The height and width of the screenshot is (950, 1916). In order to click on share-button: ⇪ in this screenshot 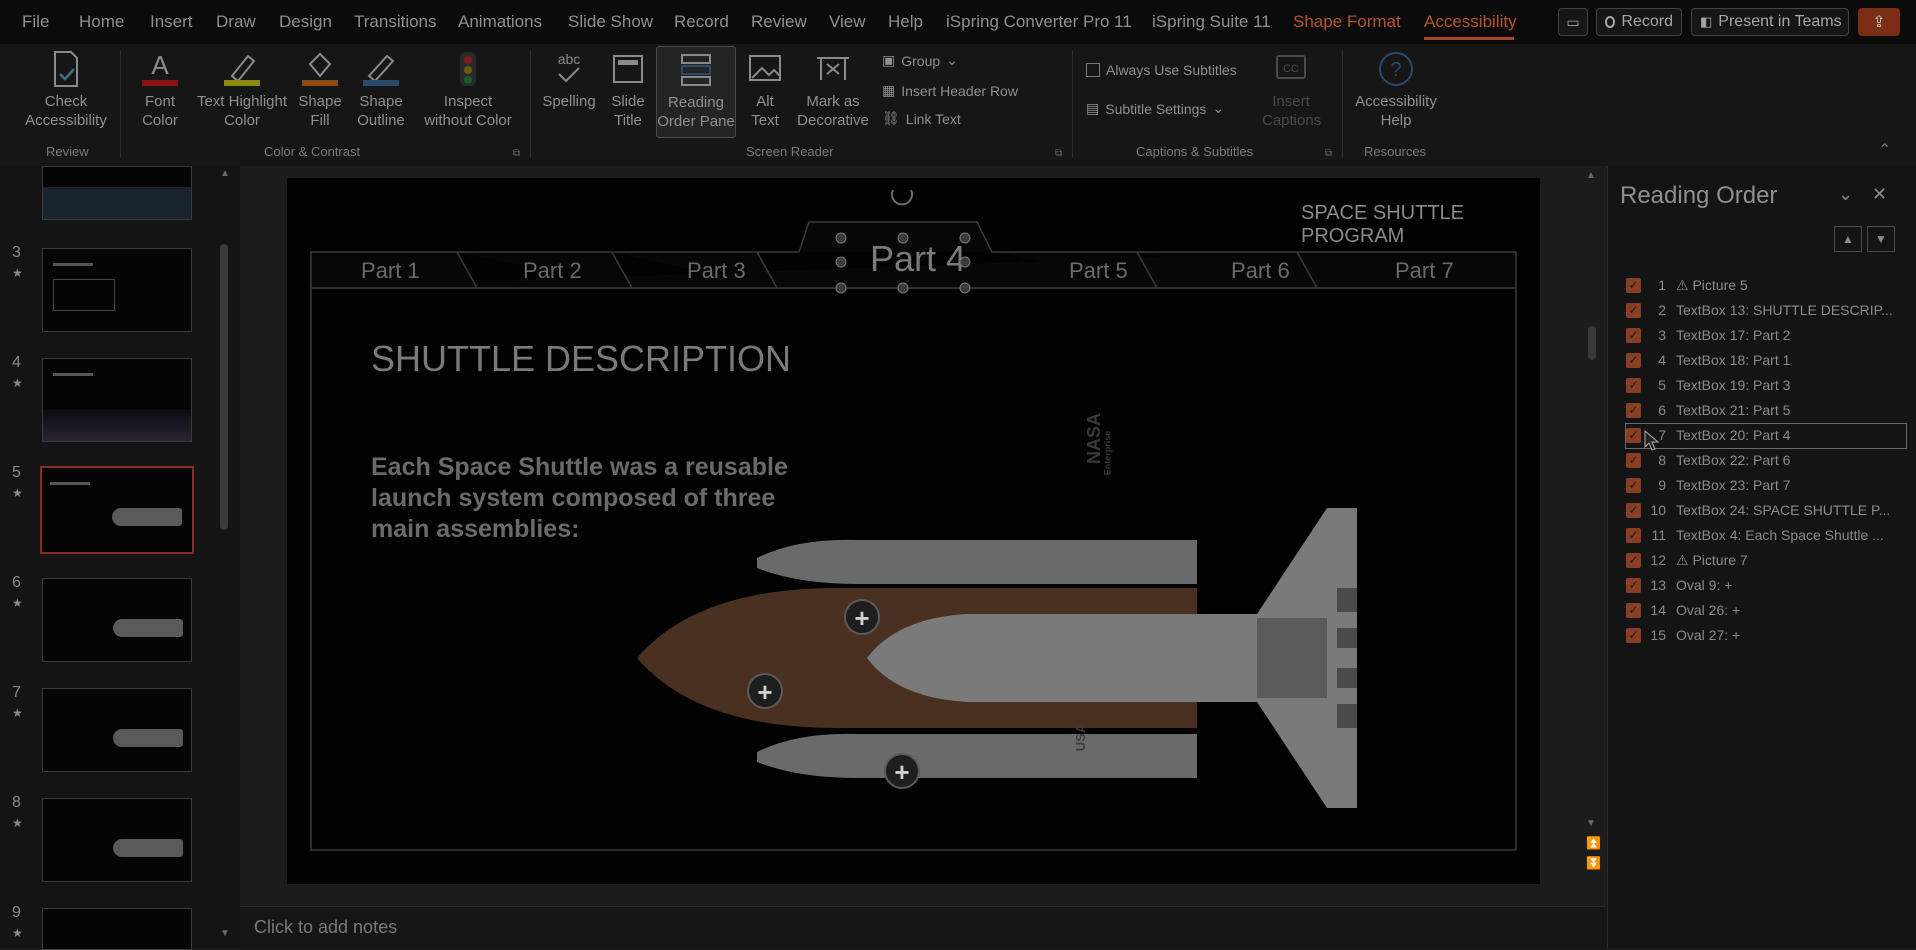, I will do `click(1879, 22)`.